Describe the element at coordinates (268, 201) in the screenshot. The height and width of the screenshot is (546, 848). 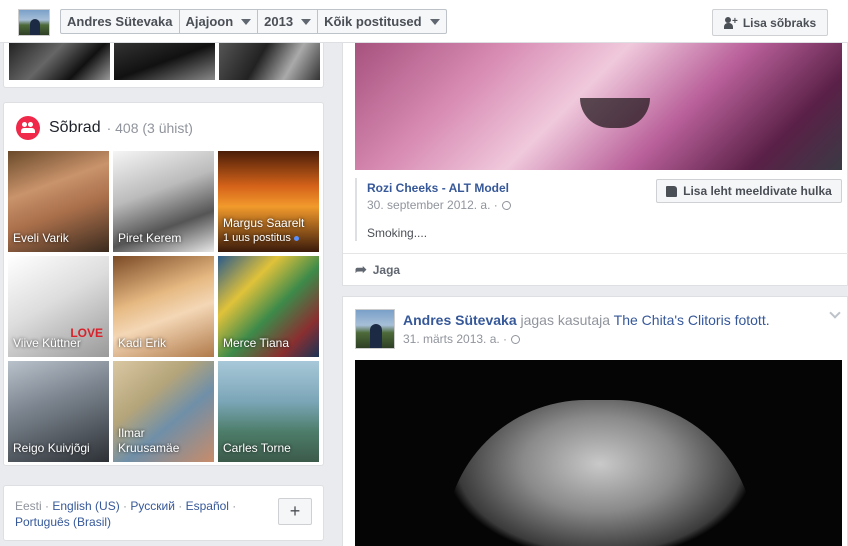
I see `friend-tile: Margus Saarelt 1 uus postitus` at that location.